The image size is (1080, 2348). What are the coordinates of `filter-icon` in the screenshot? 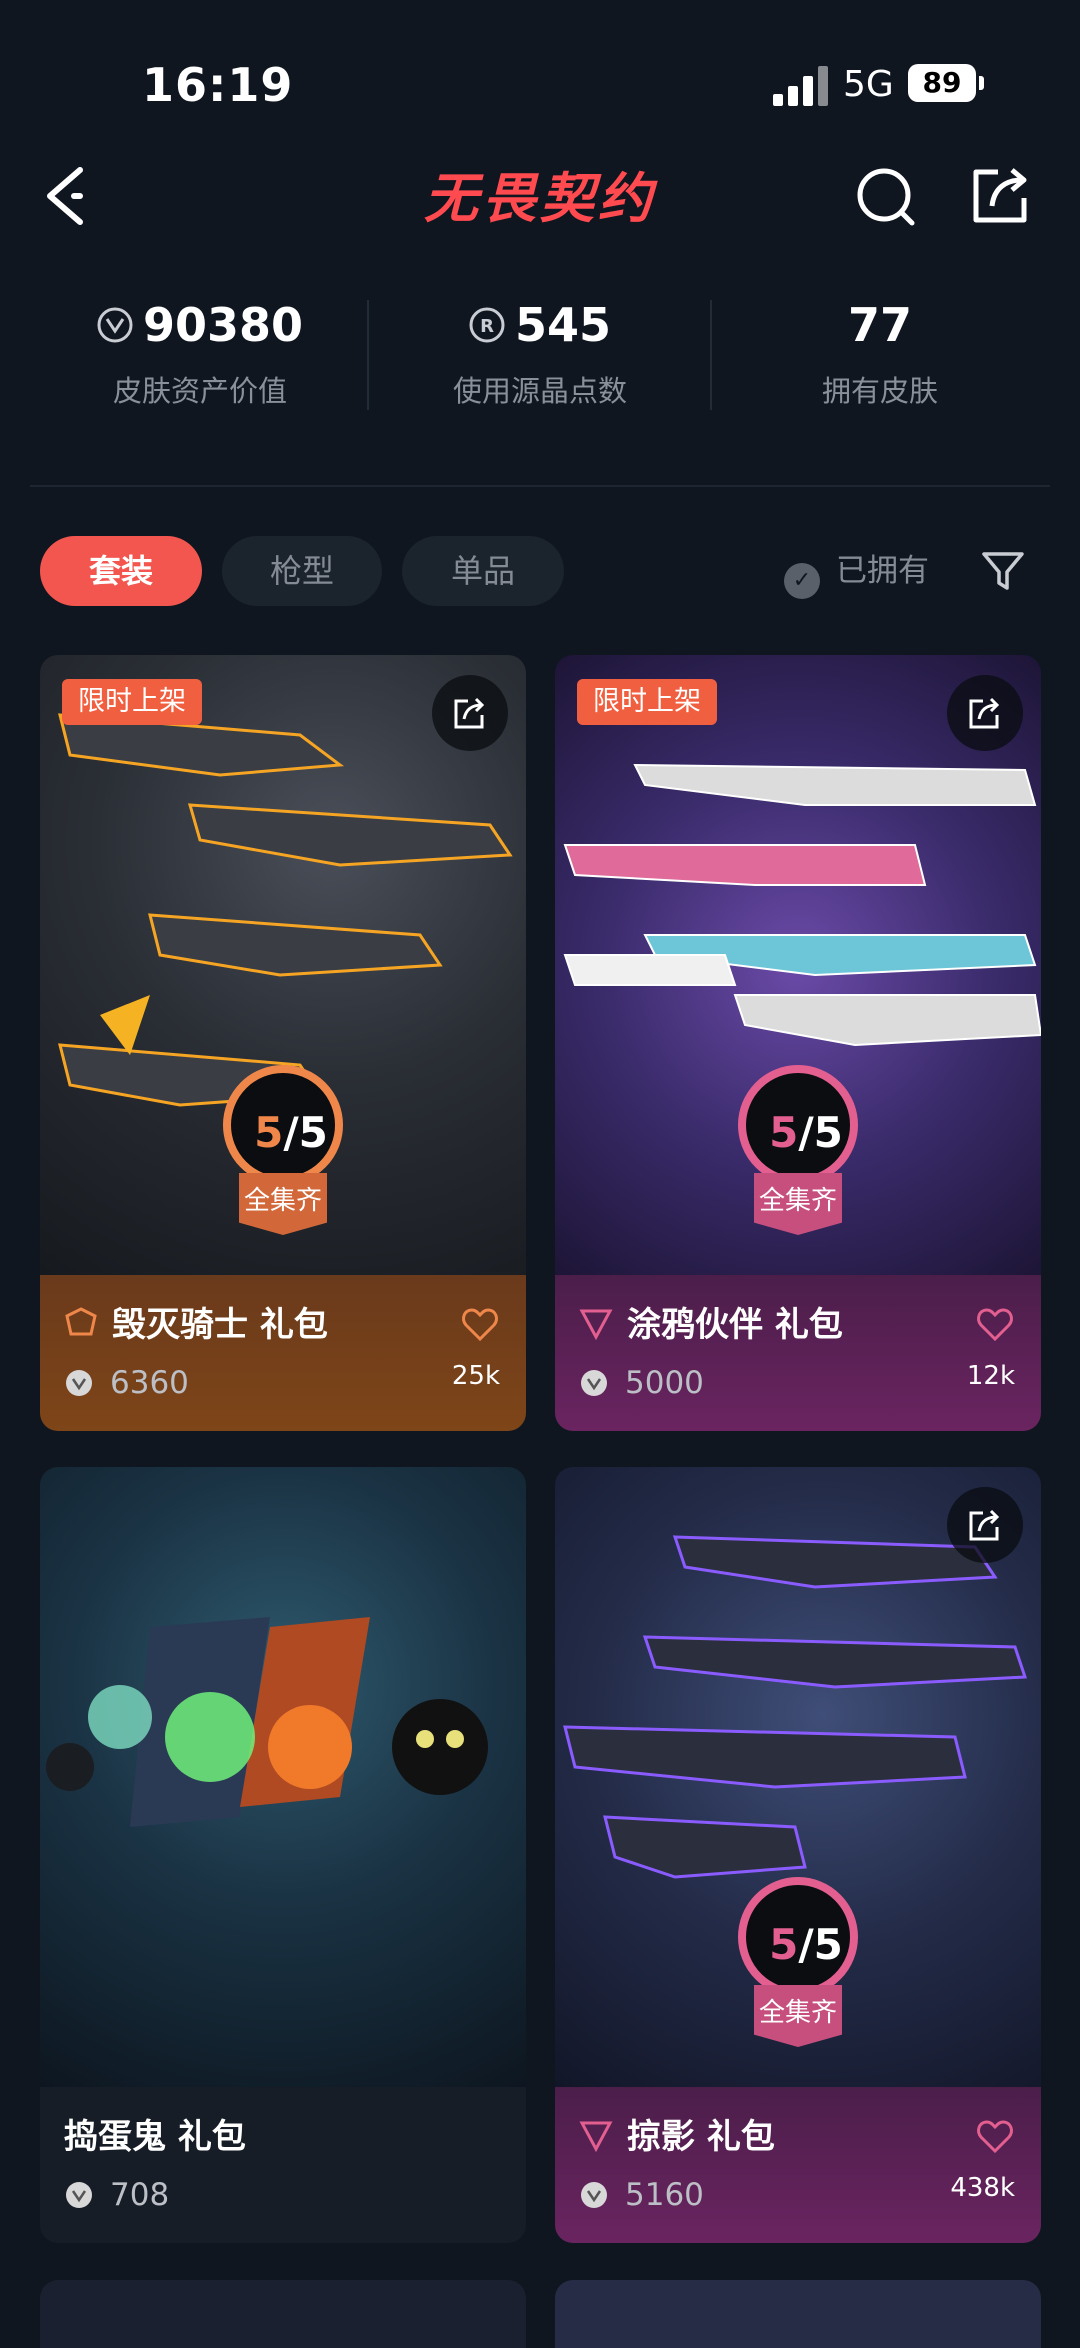 It's located at (1003, 571).